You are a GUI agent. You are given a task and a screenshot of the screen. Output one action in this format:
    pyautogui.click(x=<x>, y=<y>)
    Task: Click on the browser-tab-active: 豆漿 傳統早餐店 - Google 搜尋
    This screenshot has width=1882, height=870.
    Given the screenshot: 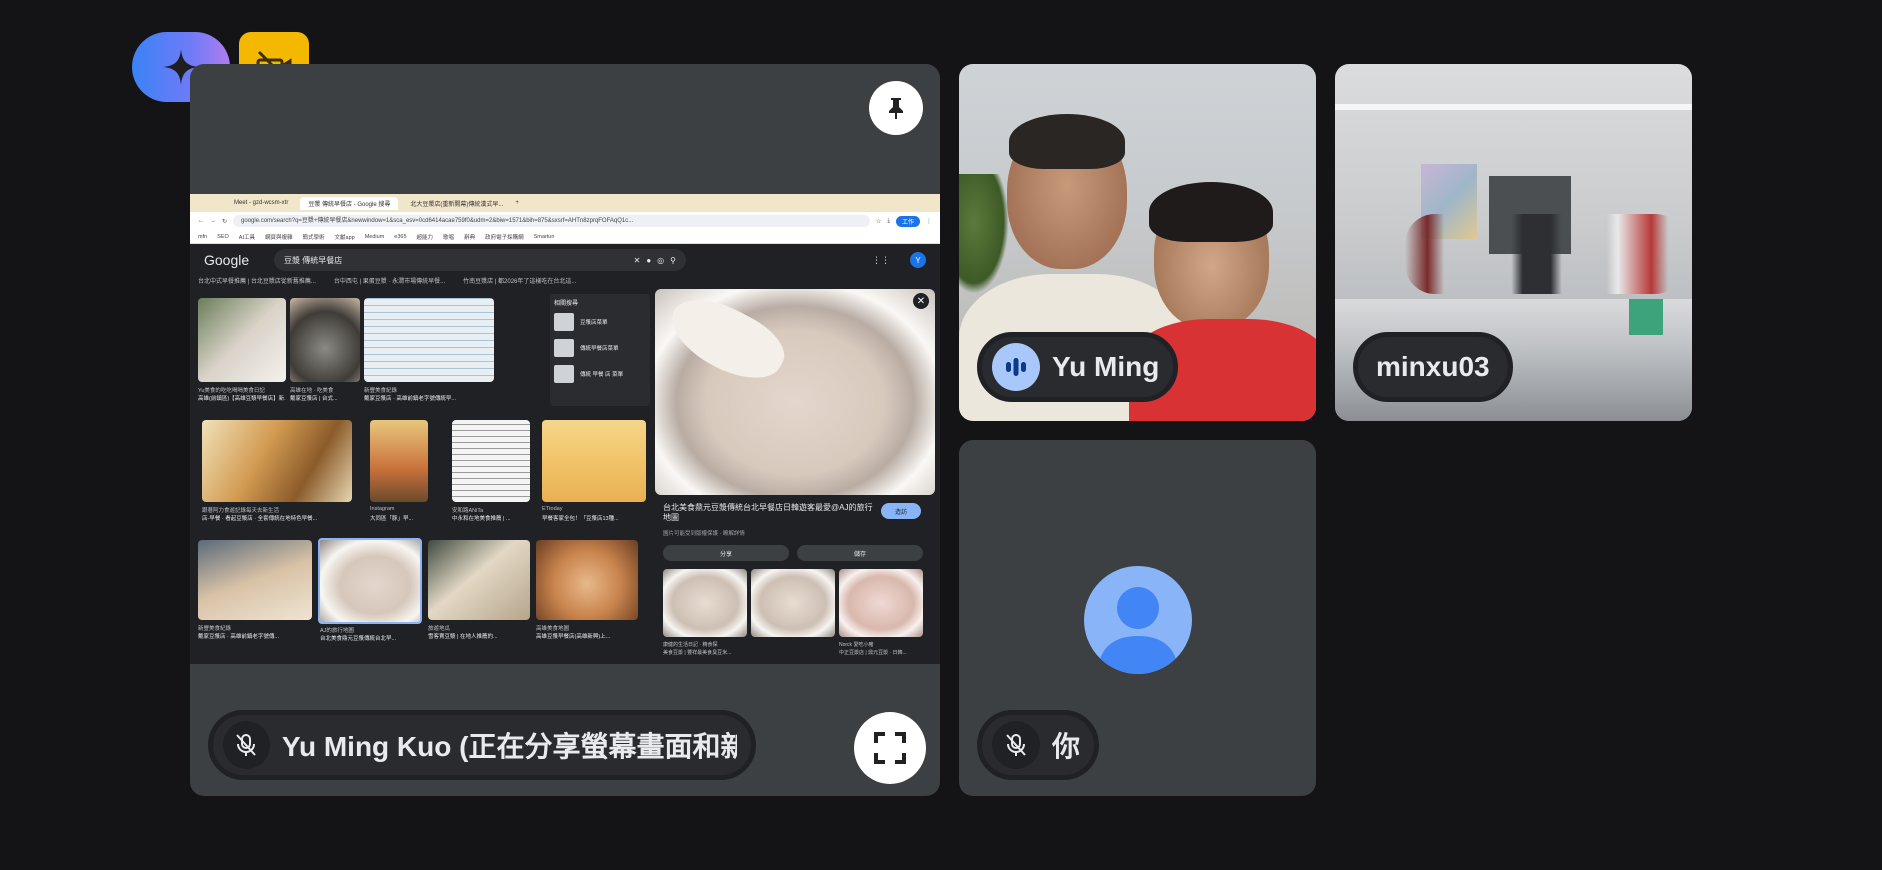 What is the action you would take?
    pyautogui.click(x=349, y=203)
    